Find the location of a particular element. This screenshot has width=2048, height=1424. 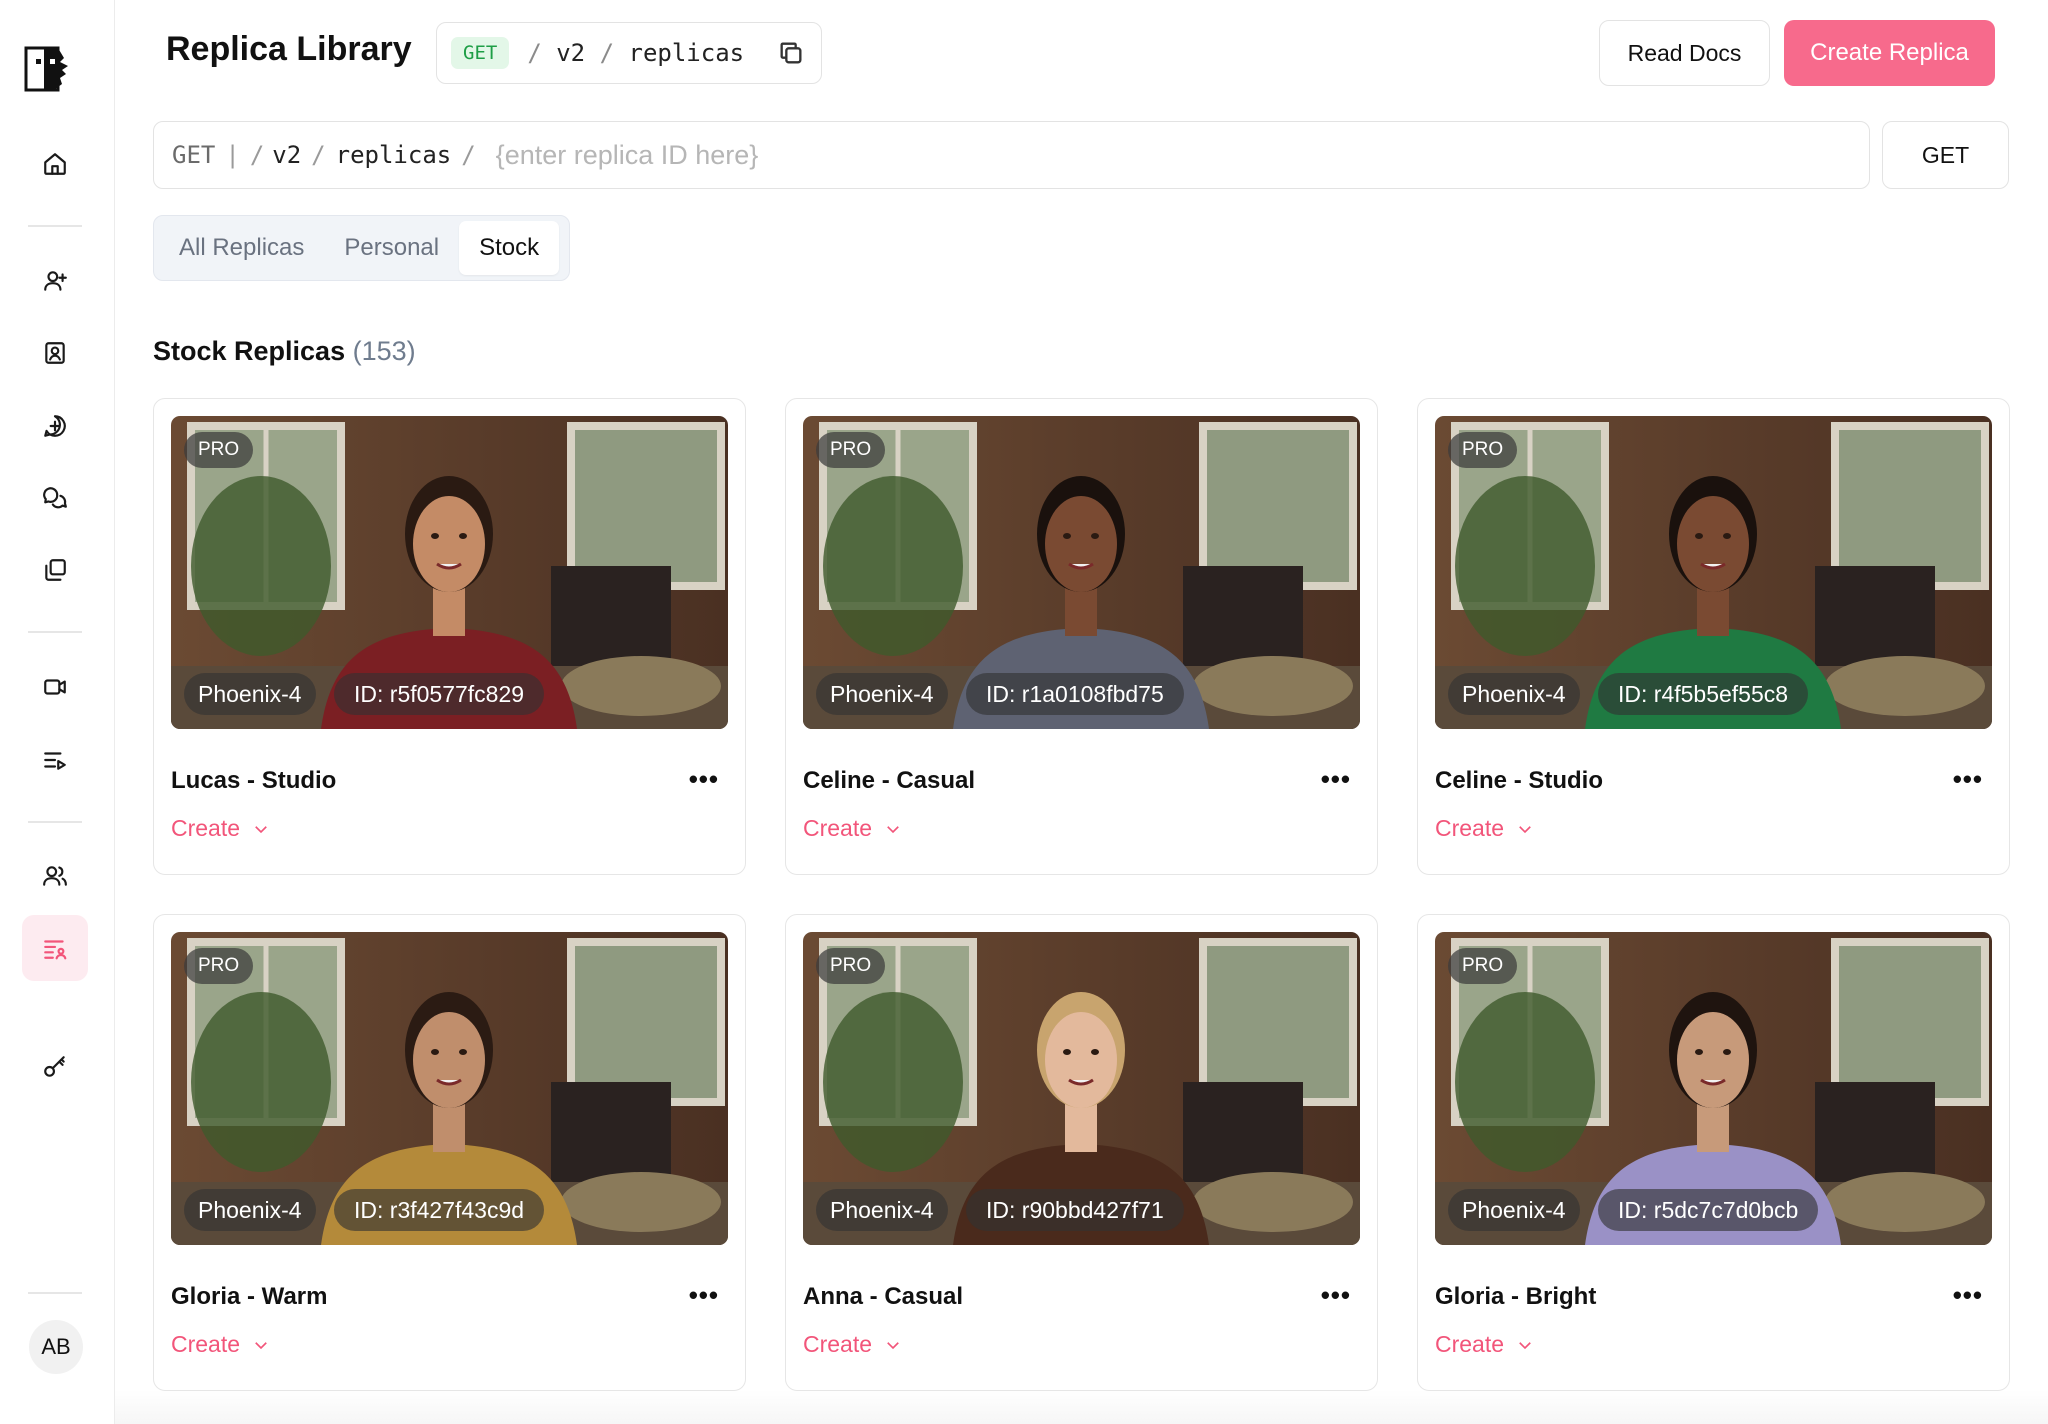

video-icon is located at coordinates (55, 687).